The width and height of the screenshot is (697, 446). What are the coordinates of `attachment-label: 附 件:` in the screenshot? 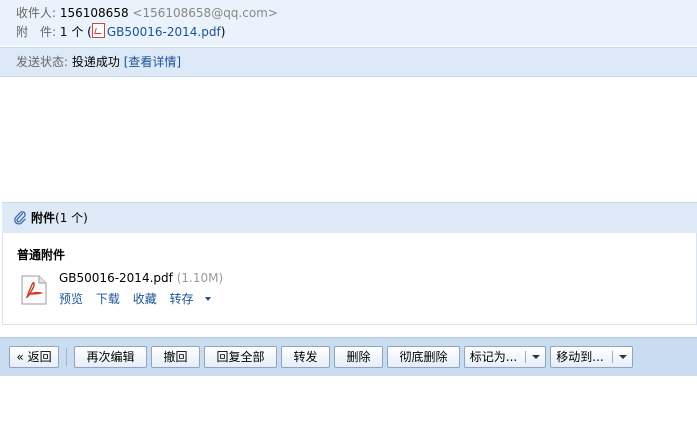 It's located at (36, 32).